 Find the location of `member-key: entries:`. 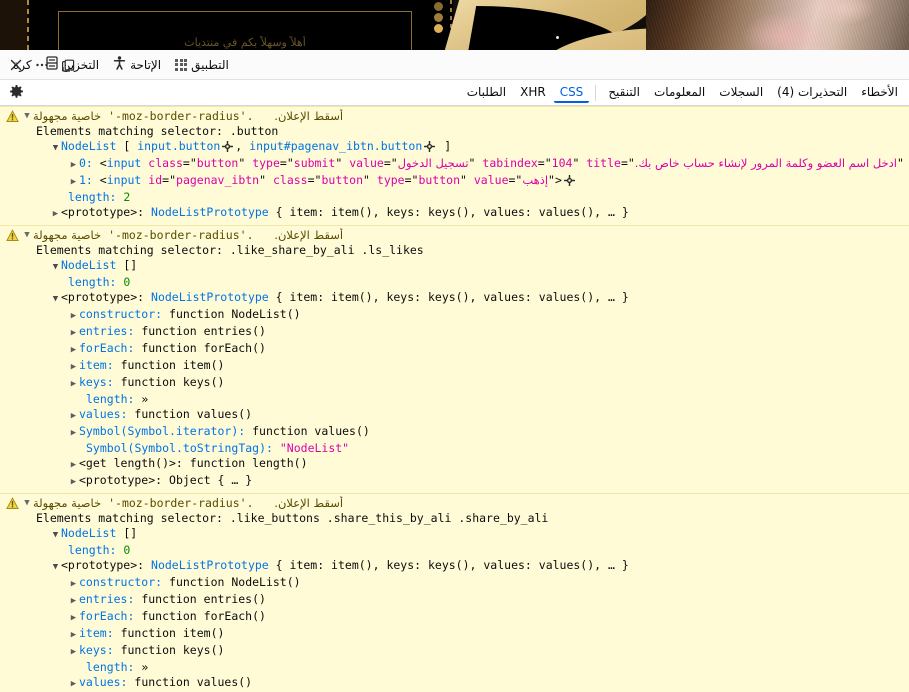

member-key: entries: is located at coordinates (107, 331).